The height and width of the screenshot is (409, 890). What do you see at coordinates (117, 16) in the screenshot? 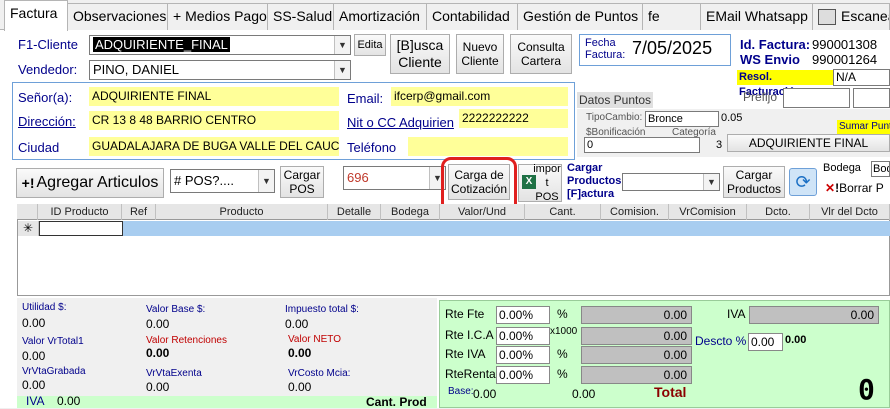
I see `tab-observaciones: Observaciones` at bounding box center [117, 16].